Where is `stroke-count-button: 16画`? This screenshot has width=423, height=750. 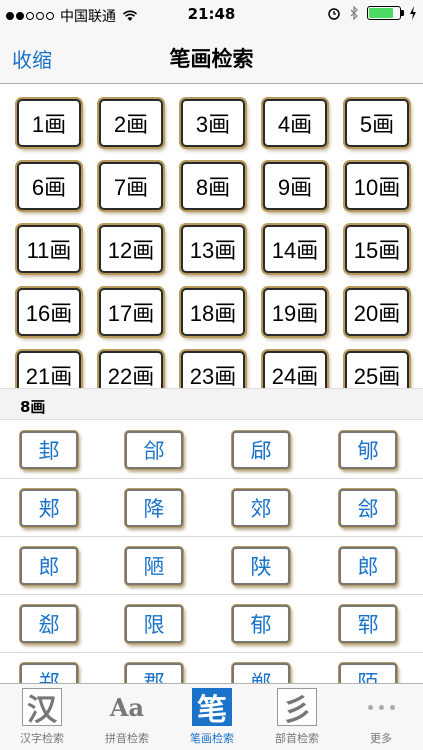 stroke-count-button: 16画 is located at coordinates (49, 312).